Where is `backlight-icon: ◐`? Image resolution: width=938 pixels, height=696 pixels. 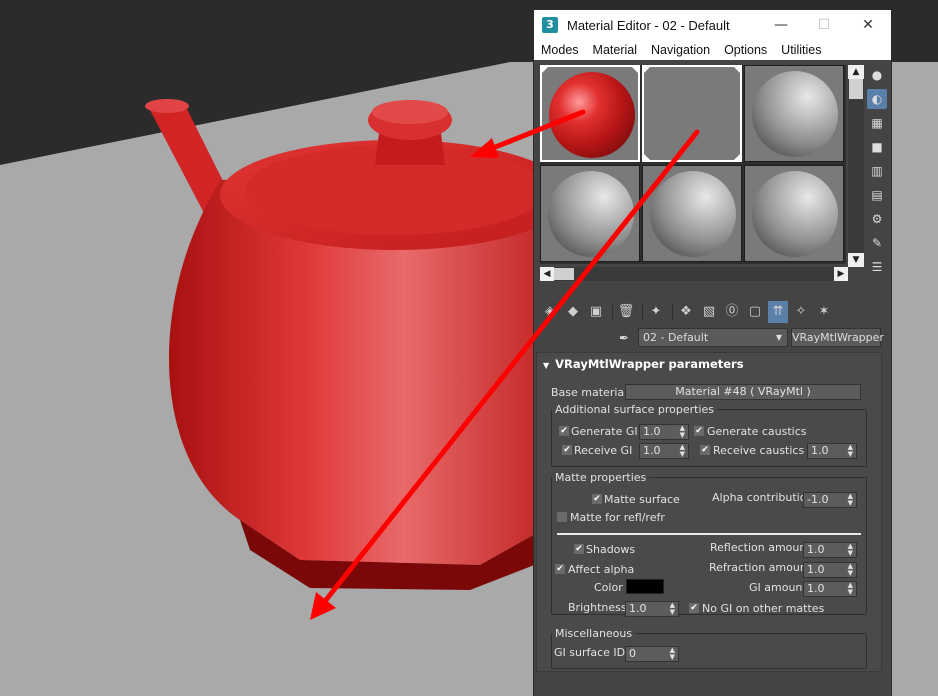 backlight-icon: ◐ is located at coordinates (877, 99).